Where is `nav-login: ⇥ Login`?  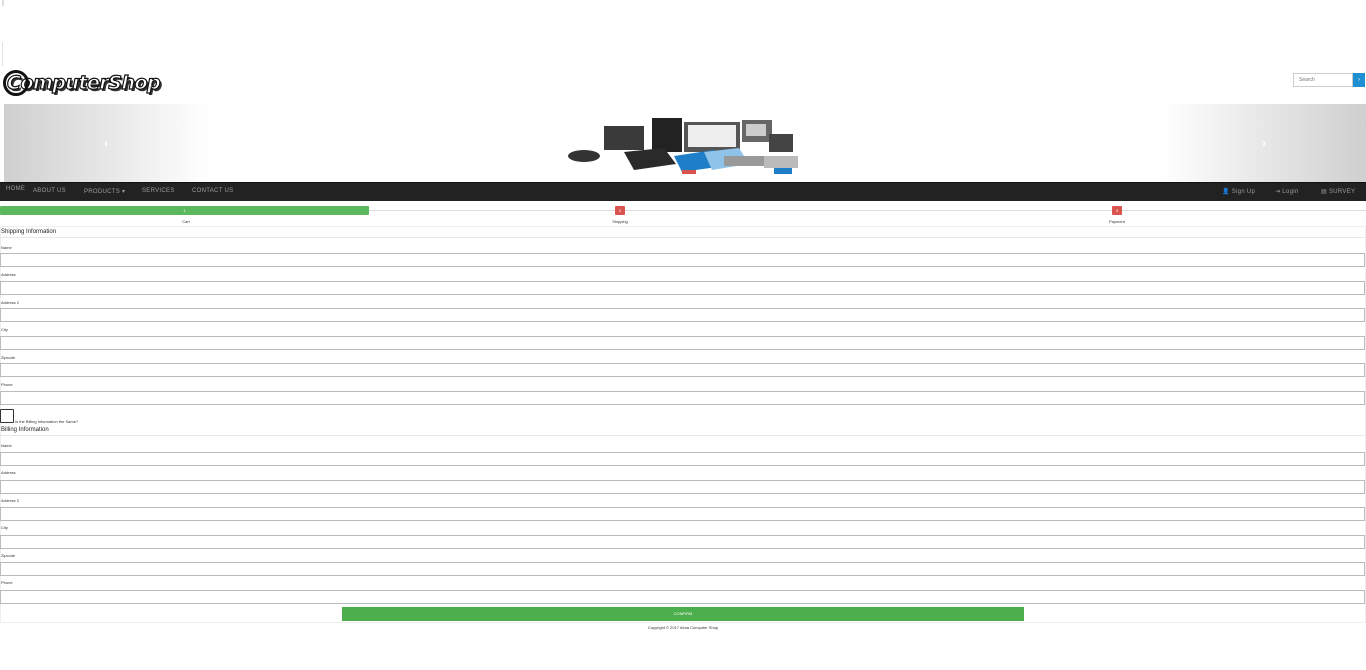 nav-login: ⇥ Login is located at coordinates (1286, 191).